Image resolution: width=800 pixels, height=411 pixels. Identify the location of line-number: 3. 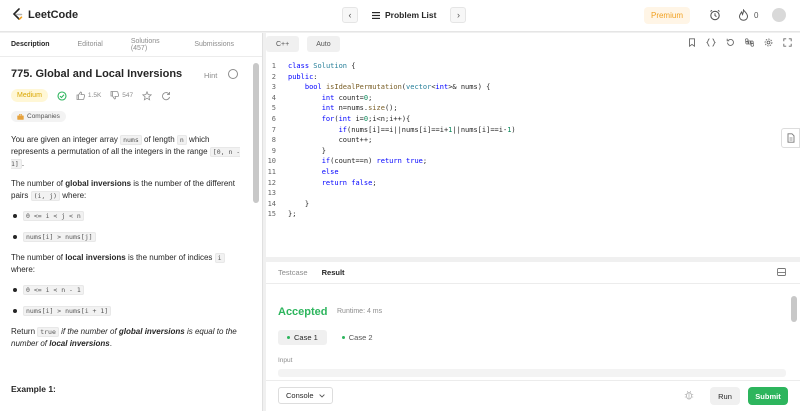
(273, 87).